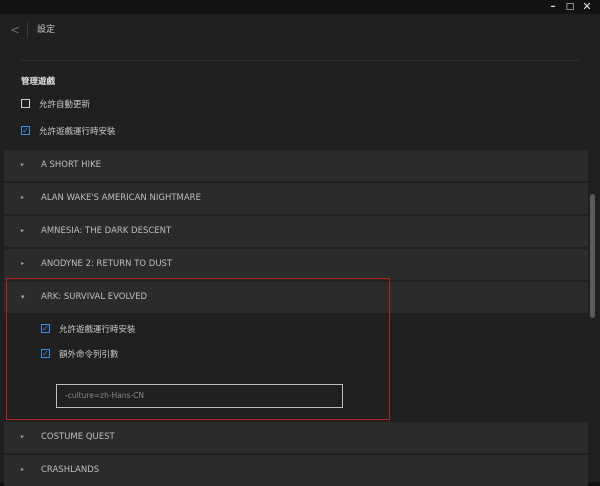  What do you see at coordinates (296, 231) in the screenshot?
I see `game-row-amnesia: ▸ AMNESIA: THE DARK DESCENT` at bounding box center [296, 231].